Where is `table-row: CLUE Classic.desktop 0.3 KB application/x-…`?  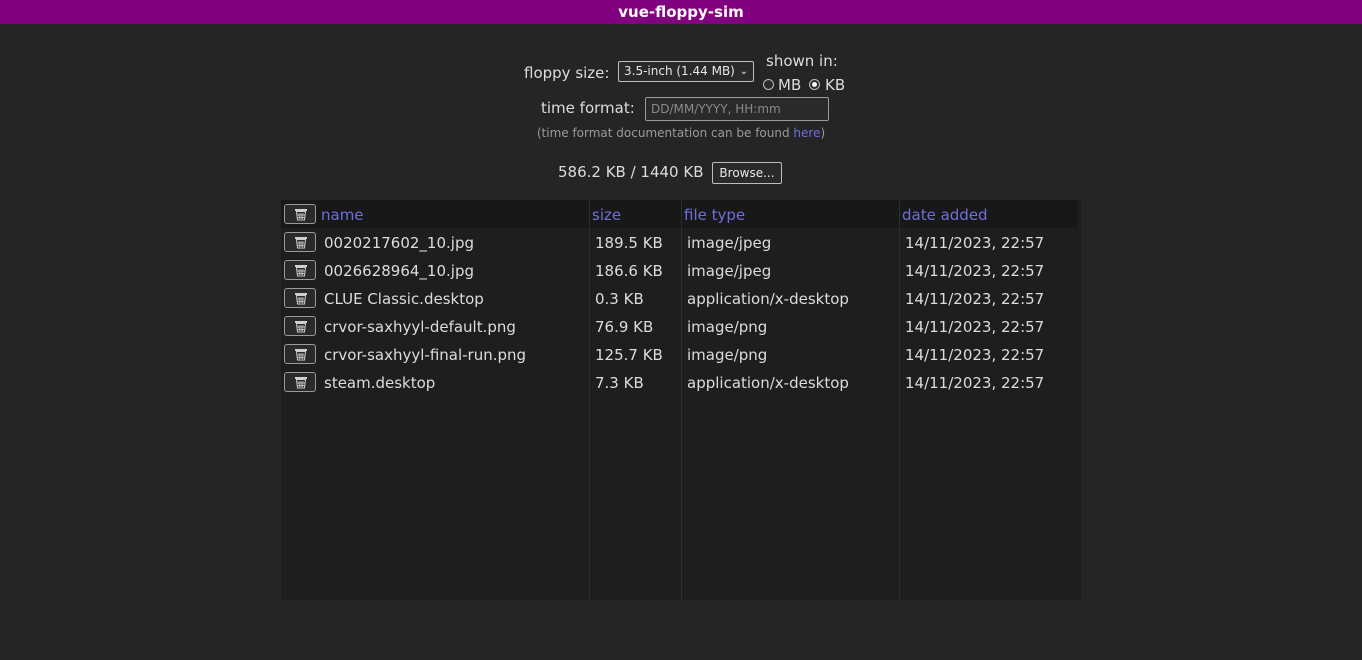 table-row: CLUE Classic.desktop 0.3 KB application/x-… is located at coordinates (679, 298).